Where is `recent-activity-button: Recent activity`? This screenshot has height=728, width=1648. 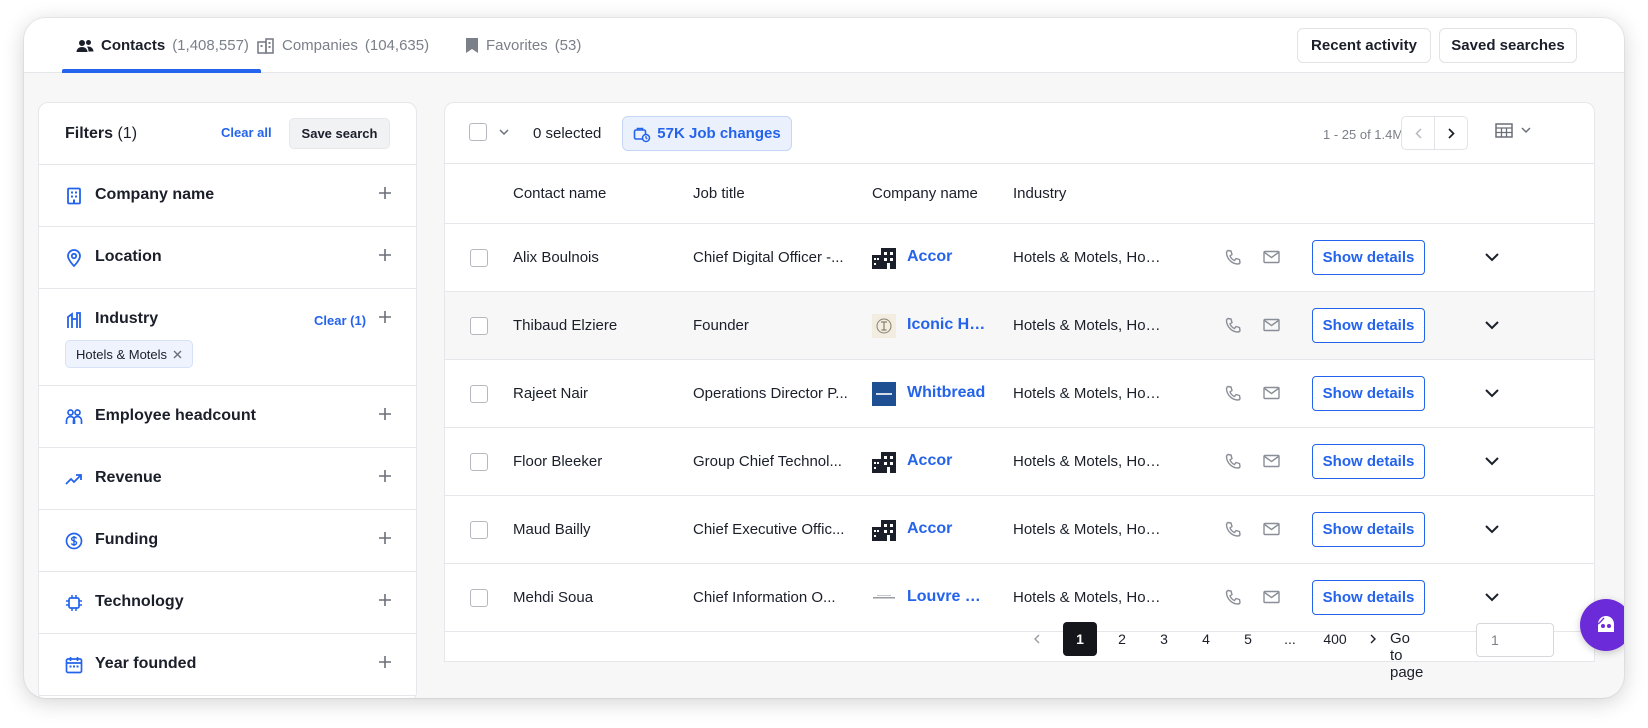 recent-activity-button: Recent activity is located at coordinates (1364, 45).